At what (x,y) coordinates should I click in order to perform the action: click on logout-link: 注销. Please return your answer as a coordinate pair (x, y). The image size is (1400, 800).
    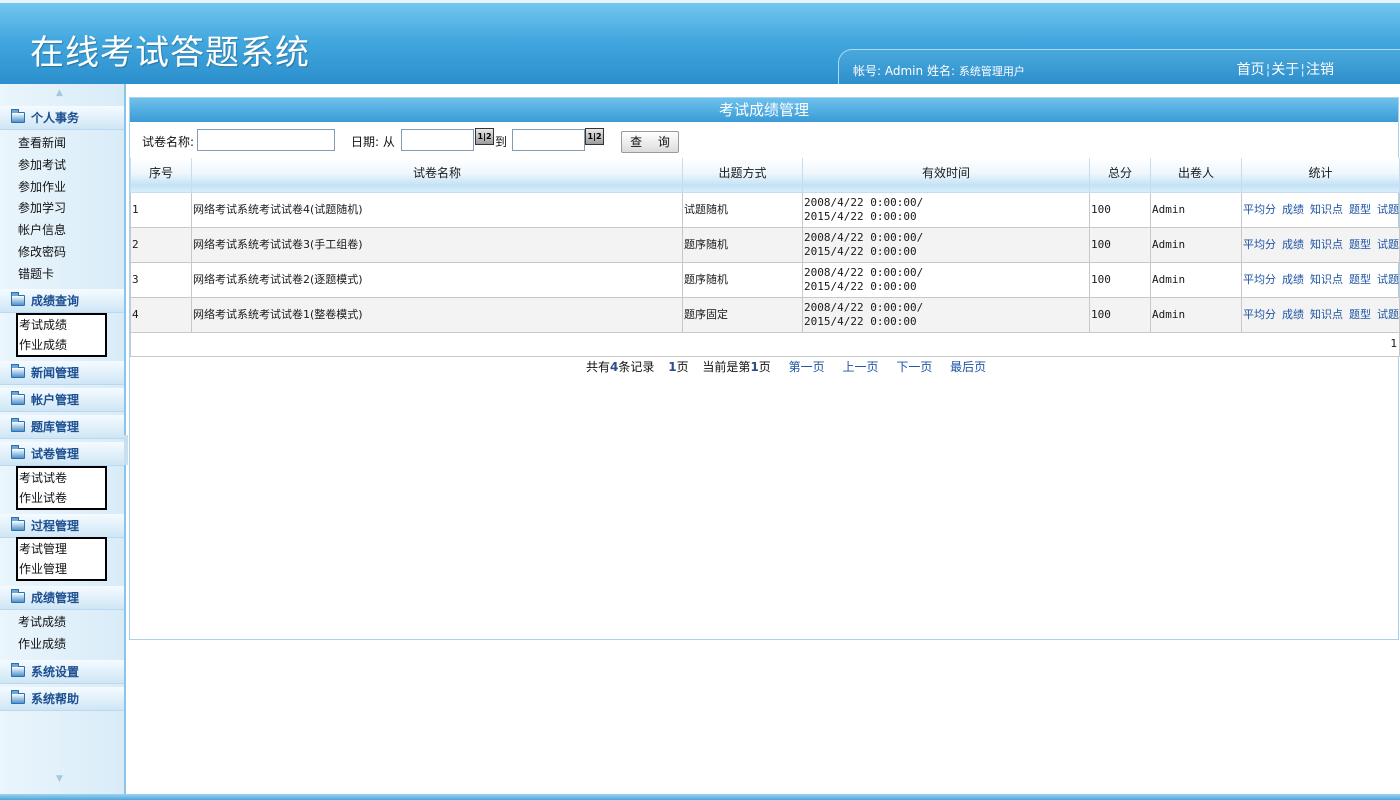
    Looking at the image, I should click on (1320, 70).